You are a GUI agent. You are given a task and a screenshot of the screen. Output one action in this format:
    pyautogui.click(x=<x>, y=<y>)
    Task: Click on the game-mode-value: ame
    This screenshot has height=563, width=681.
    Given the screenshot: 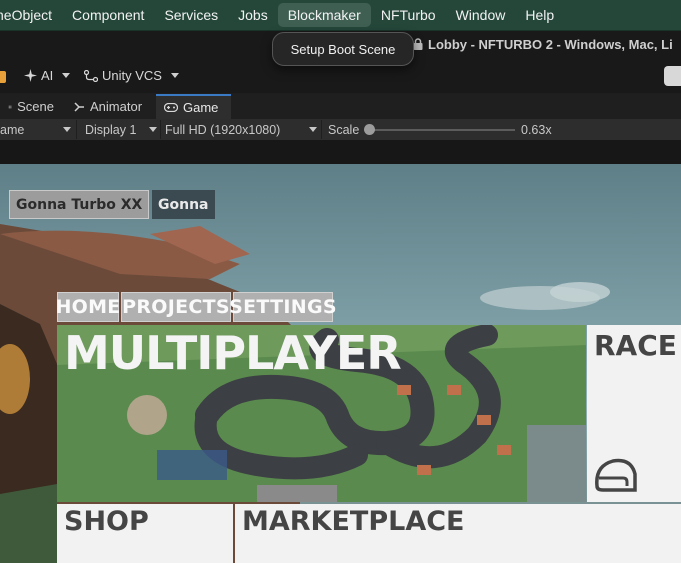 What is the action you would take?
    pyautogui.click(x=12, y=129)
    